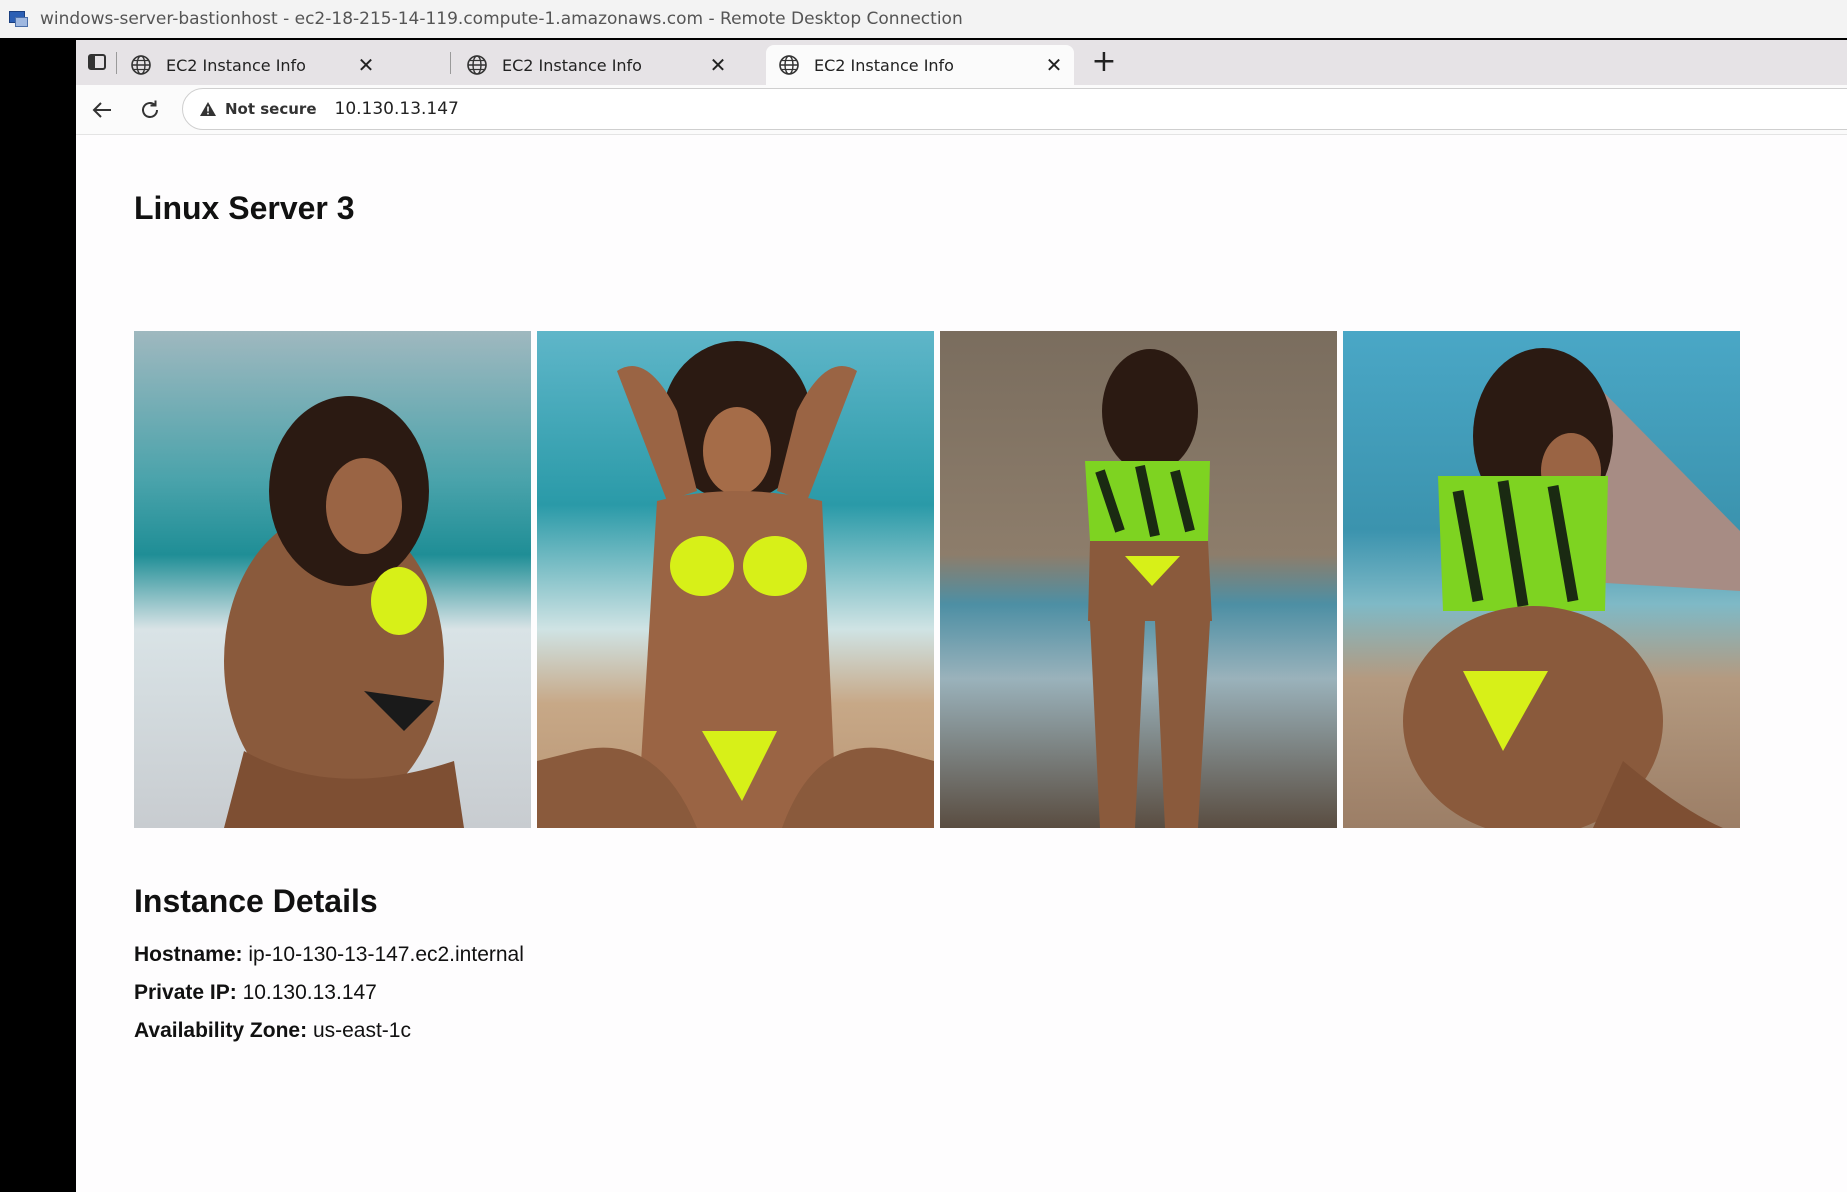 The image size is (1847, 1192). Describe the element at coordinates (19, 19) in the screenshot. I see `remote-desktop-icon` at that location.